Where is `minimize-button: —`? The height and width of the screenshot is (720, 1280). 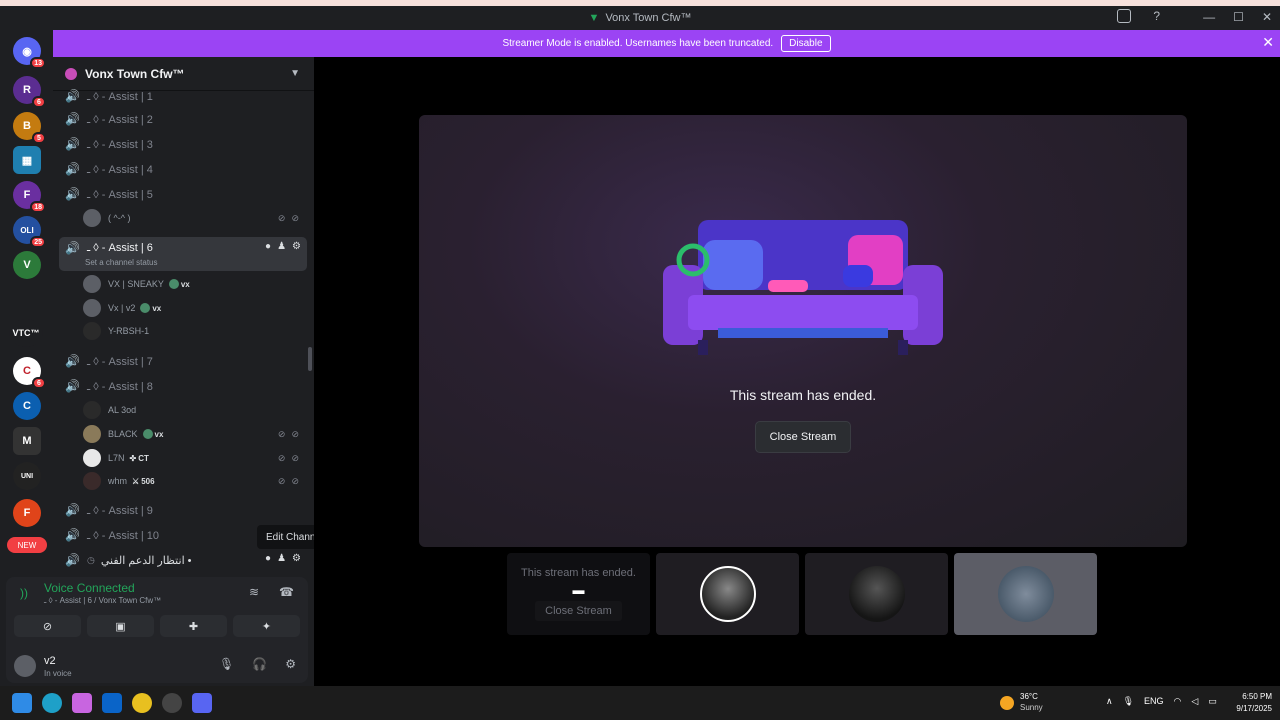 minimize-button: — is located at coordinates (1209, 17).